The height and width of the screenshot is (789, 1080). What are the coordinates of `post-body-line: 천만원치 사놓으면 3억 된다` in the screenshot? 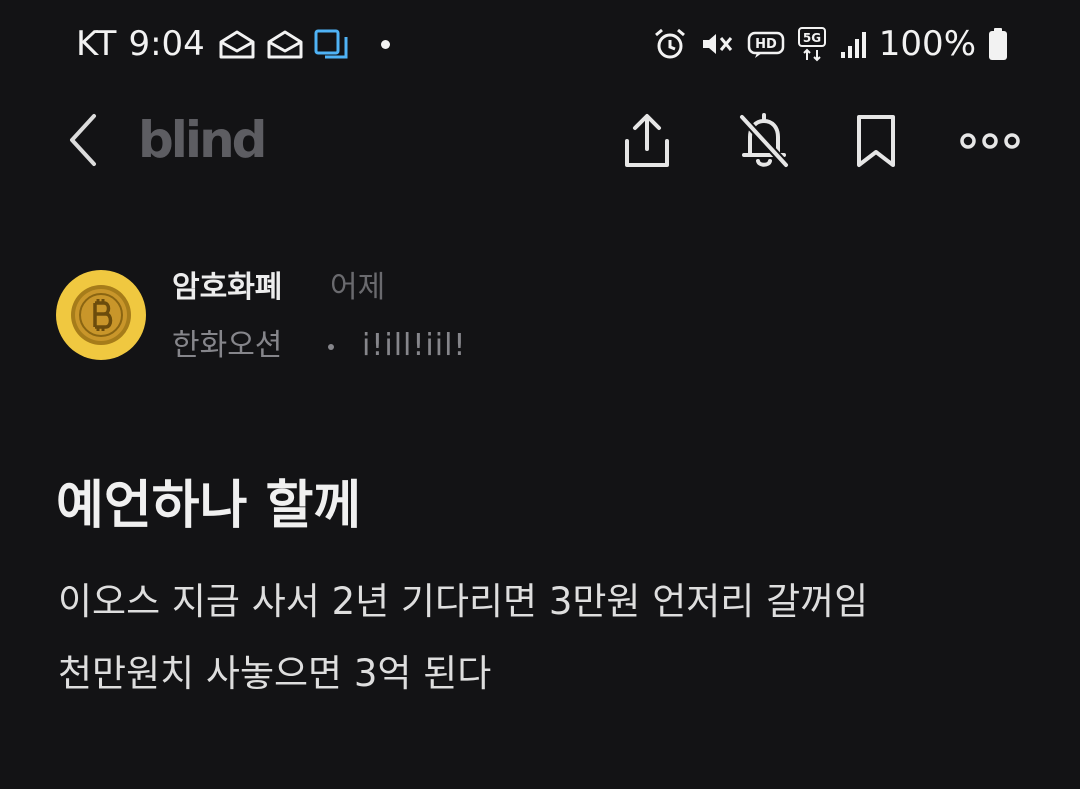 It's located at (275, 673).